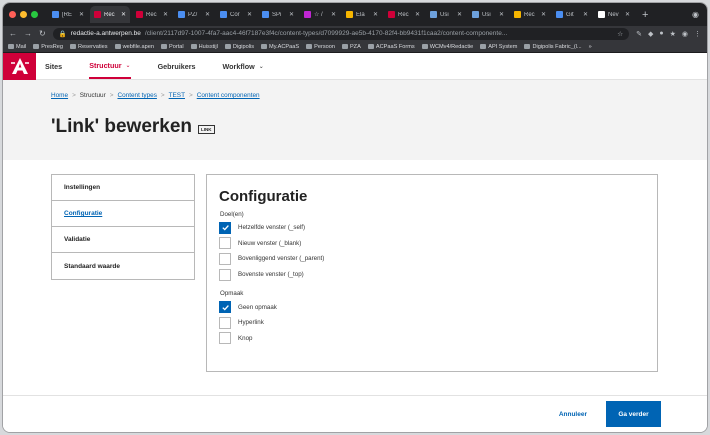 This screenshot has height=435, width=710. Describe the element at coordinates (620, 34) in the screenshot. I see `bookmark-star-icon: ☆` at that location.